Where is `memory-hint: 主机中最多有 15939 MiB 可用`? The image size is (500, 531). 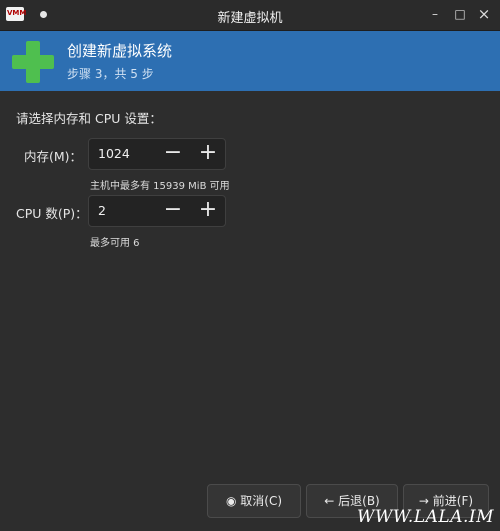
memory-hint: 主机中最多有 15939 MiB 可用 is located at coordinates (160, 186).